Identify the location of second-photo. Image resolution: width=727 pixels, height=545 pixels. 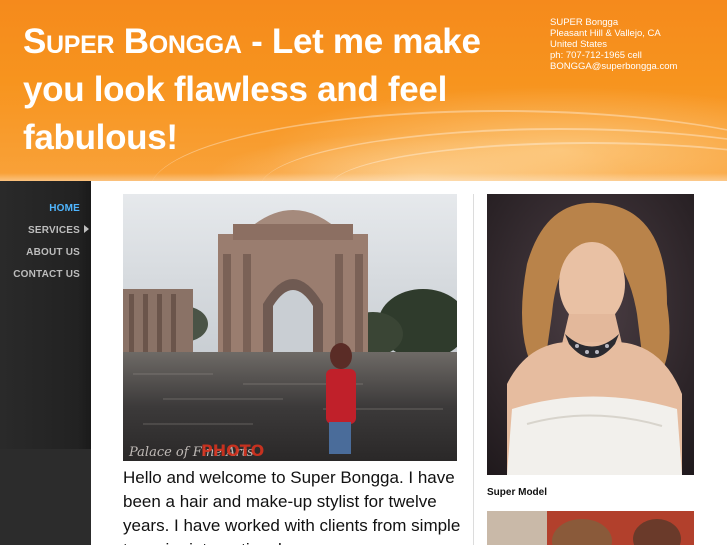
(590, 528).